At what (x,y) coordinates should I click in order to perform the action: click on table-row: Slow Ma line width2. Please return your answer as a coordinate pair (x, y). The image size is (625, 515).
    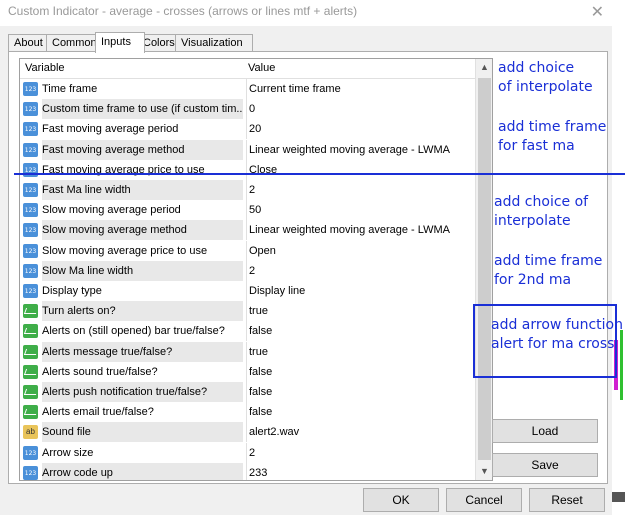
    Looking at the image, I should click on (247, 270).